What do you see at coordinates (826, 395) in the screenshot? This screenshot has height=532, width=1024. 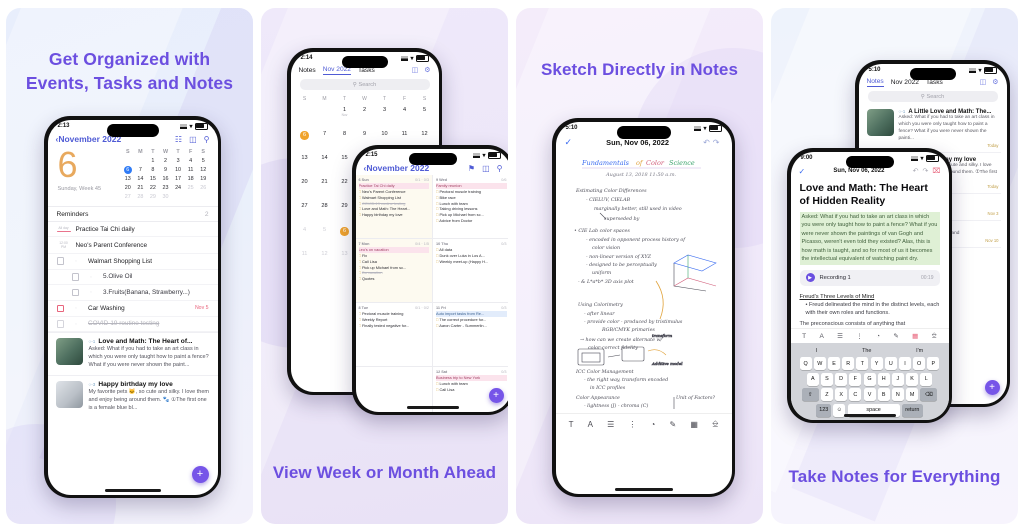 I see `key-Z: Z` at bounding box center [826, 395].